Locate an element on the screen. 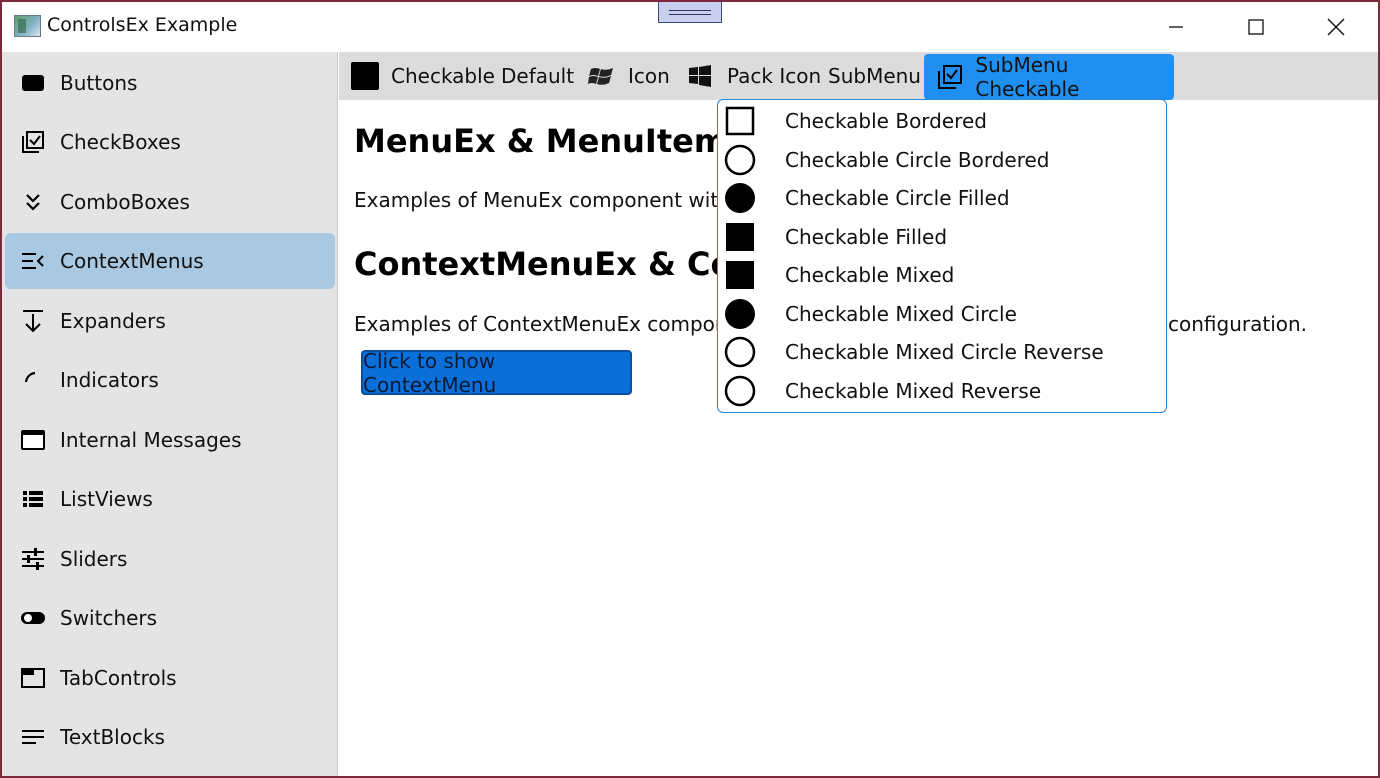  menu-item-submenu-checkable: SubMenu Checkable is located at coordinates (1049, 77).